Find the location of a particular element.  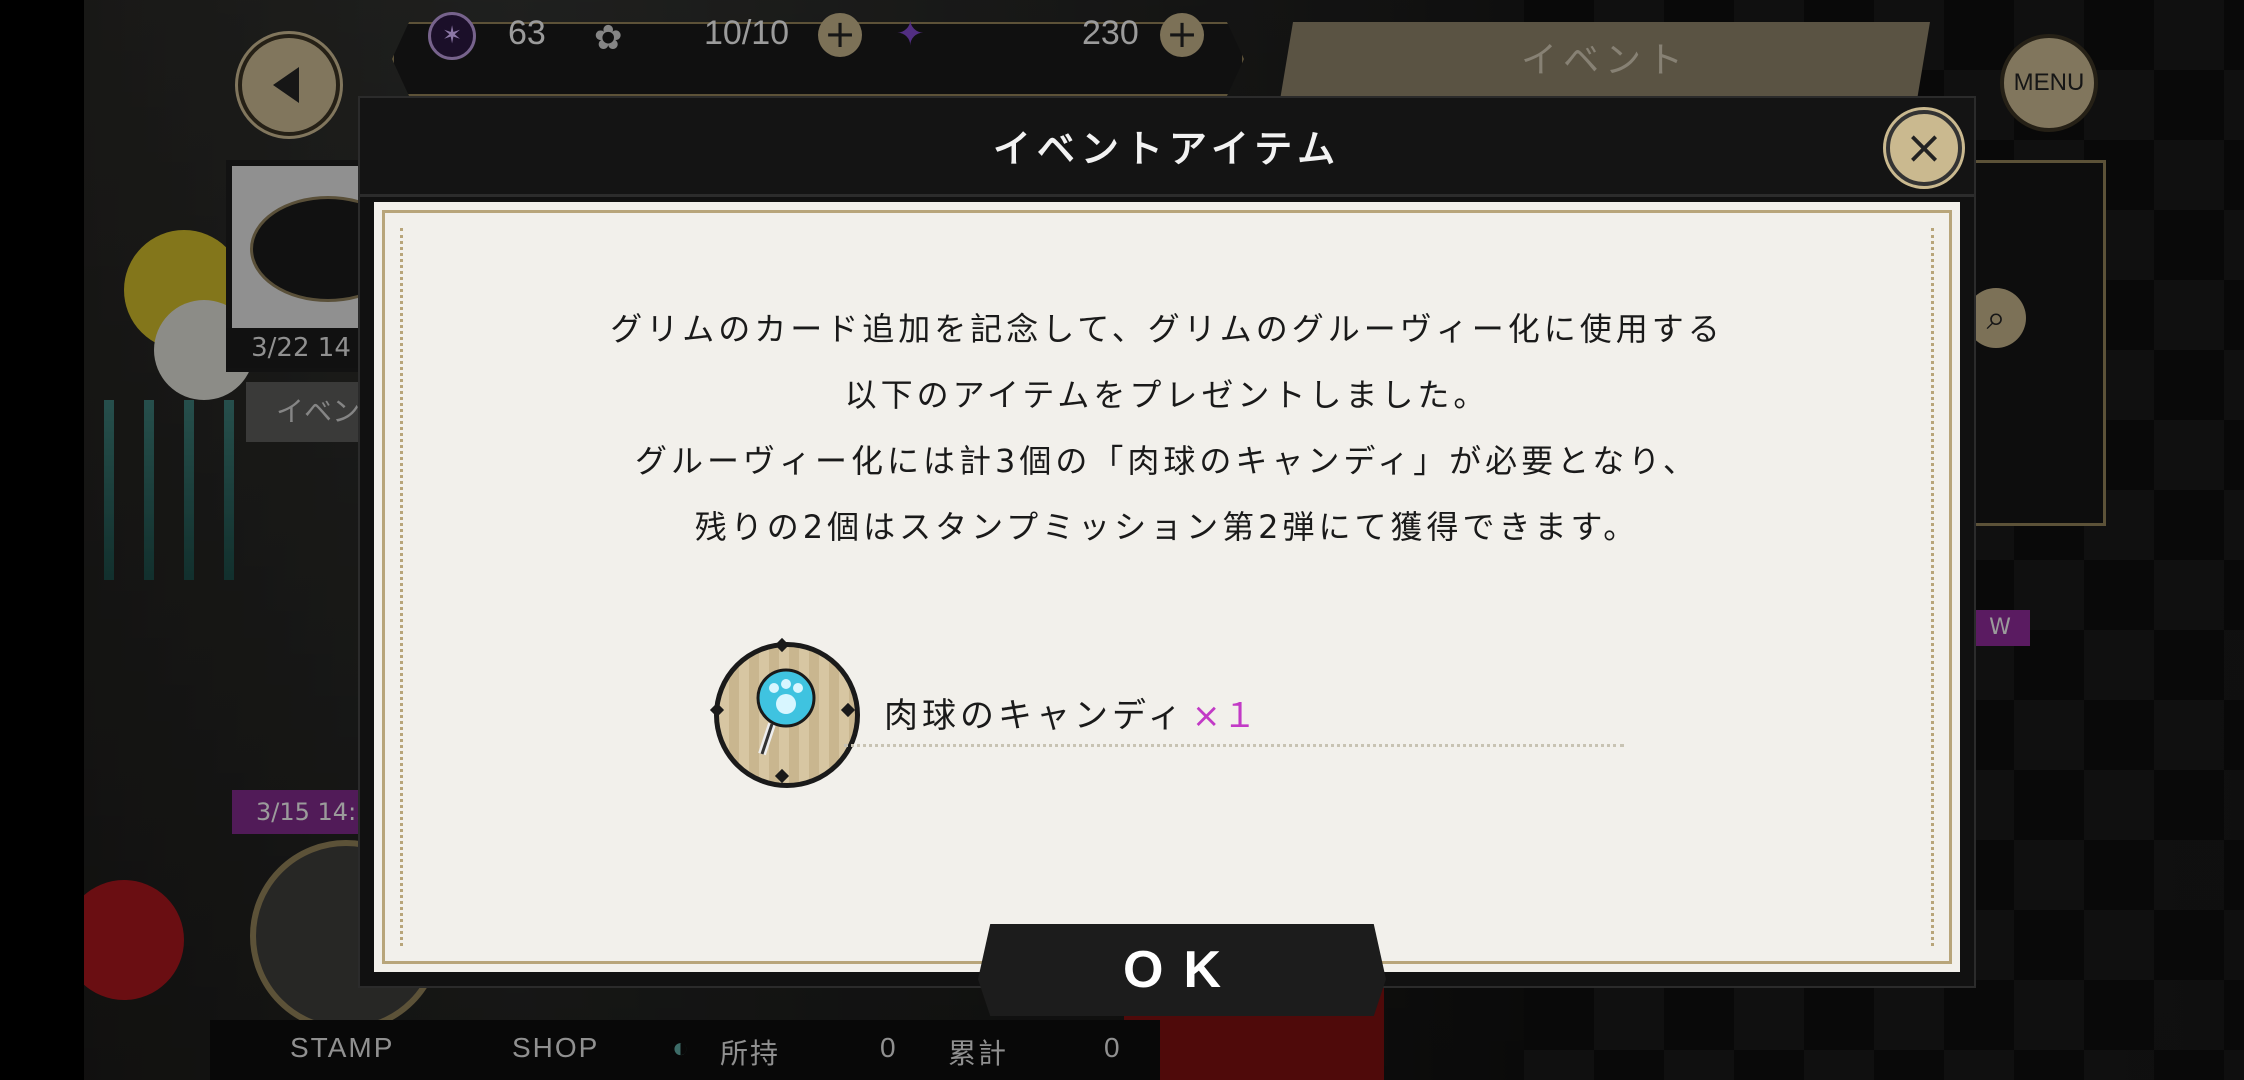

close-icon: × is located at coordinates (1924, 147).